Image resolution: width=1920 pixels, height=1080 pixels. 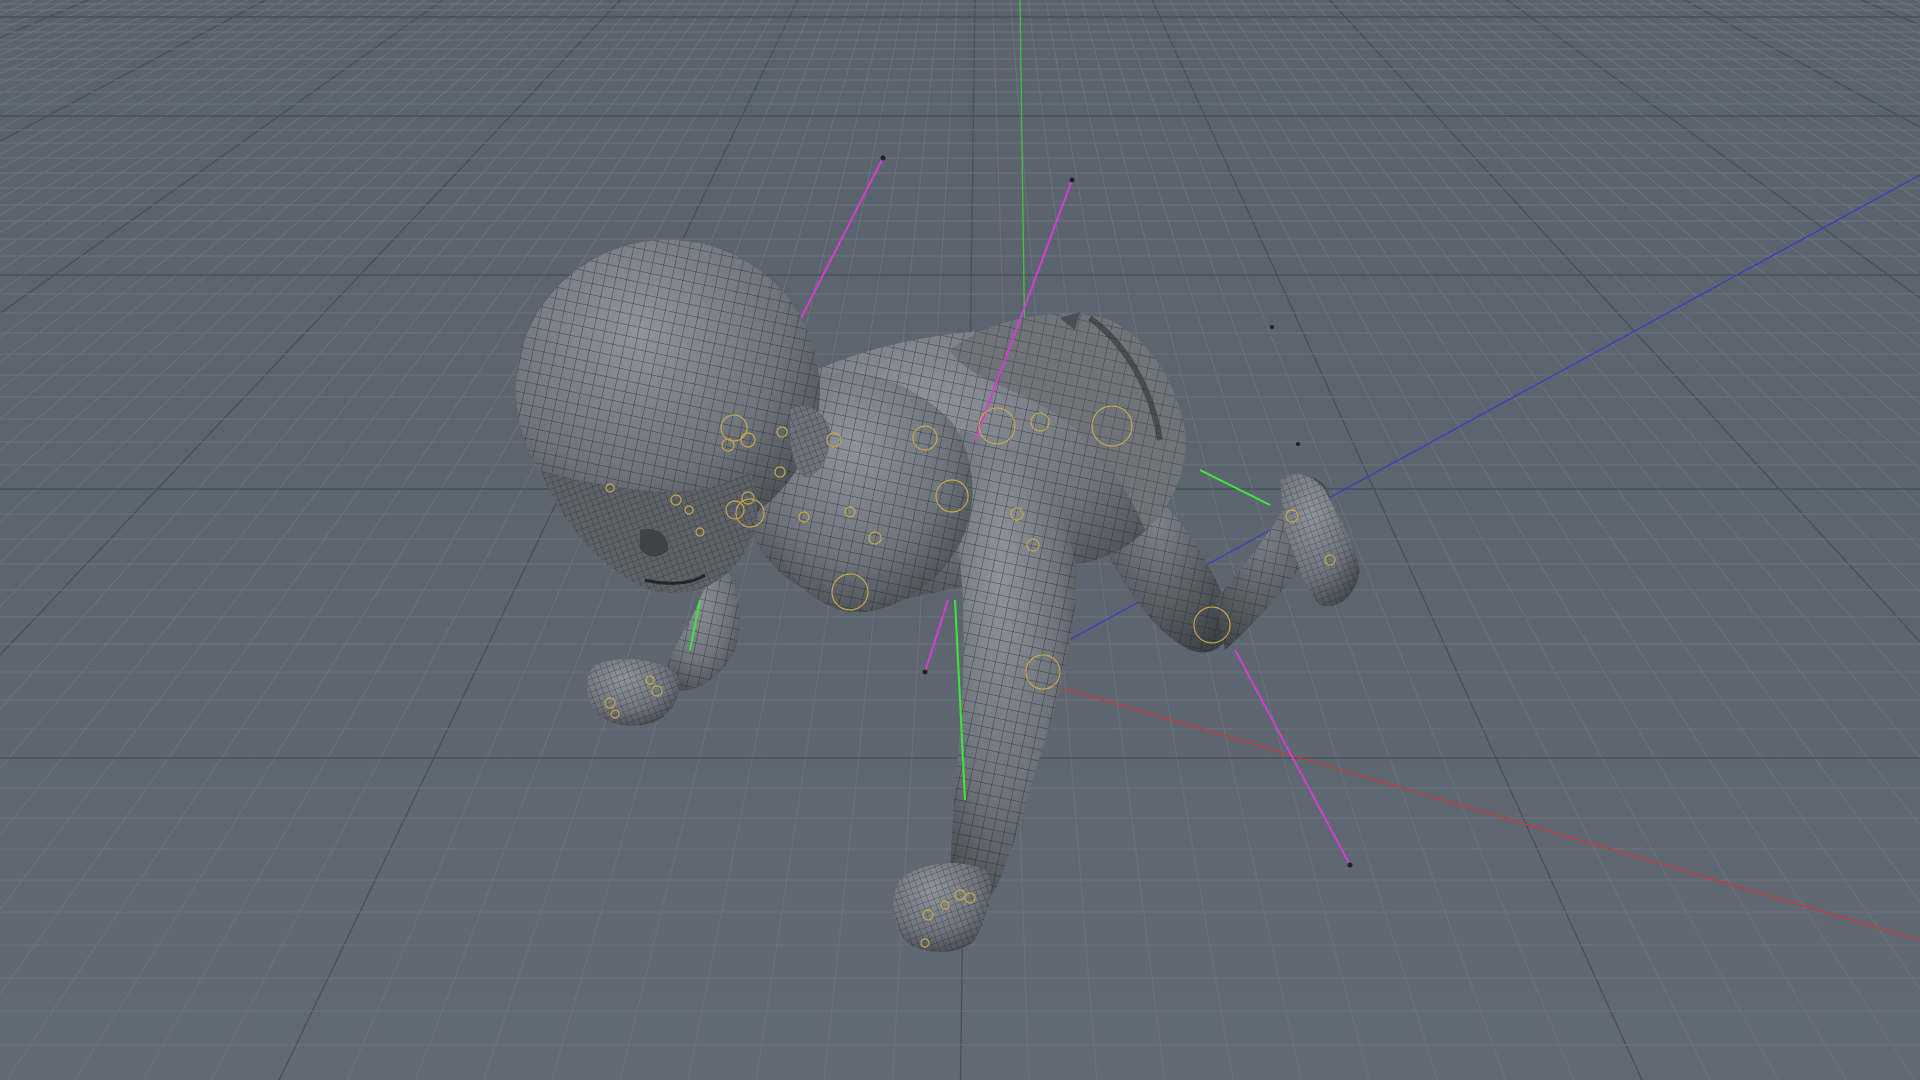 What do you see at coordinates (1235, 487) in the screenshot?
I see `bone-line` at bounding box center [1235, 487].